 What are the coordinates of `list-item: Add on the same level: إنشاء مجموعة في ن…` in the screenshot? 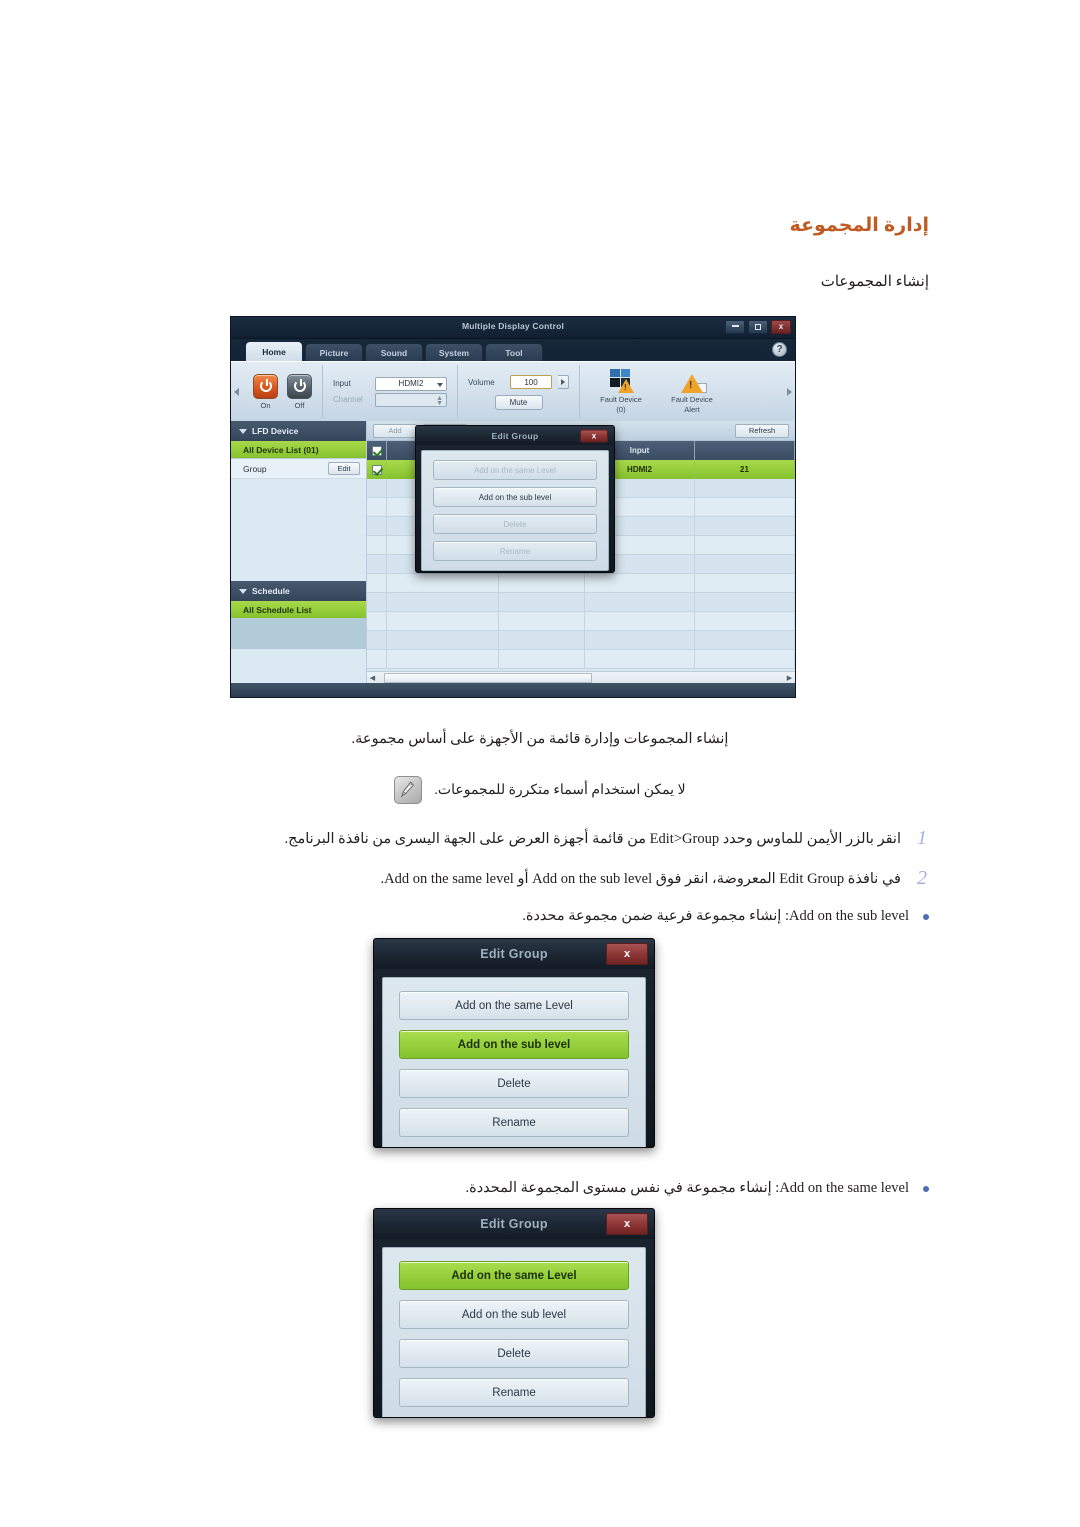 It's located at (594, 1188).